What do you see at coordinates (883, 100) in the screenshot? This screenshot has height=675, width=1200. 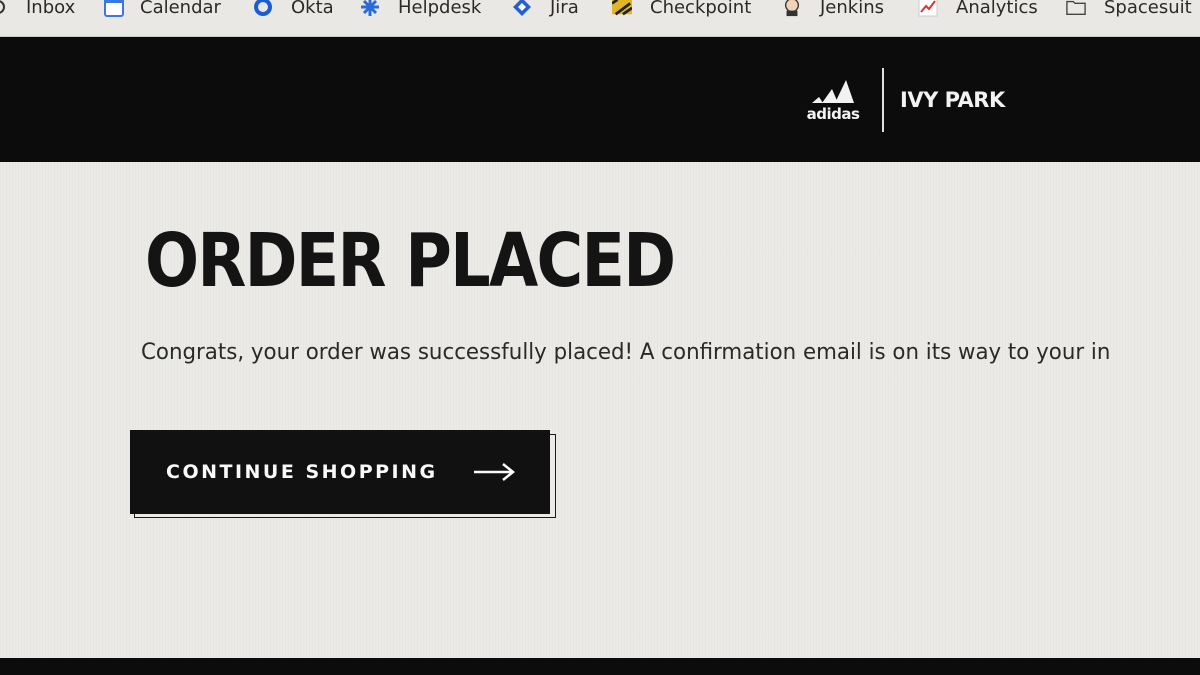 I see `logo-divider` at bounding box center [883, 100].